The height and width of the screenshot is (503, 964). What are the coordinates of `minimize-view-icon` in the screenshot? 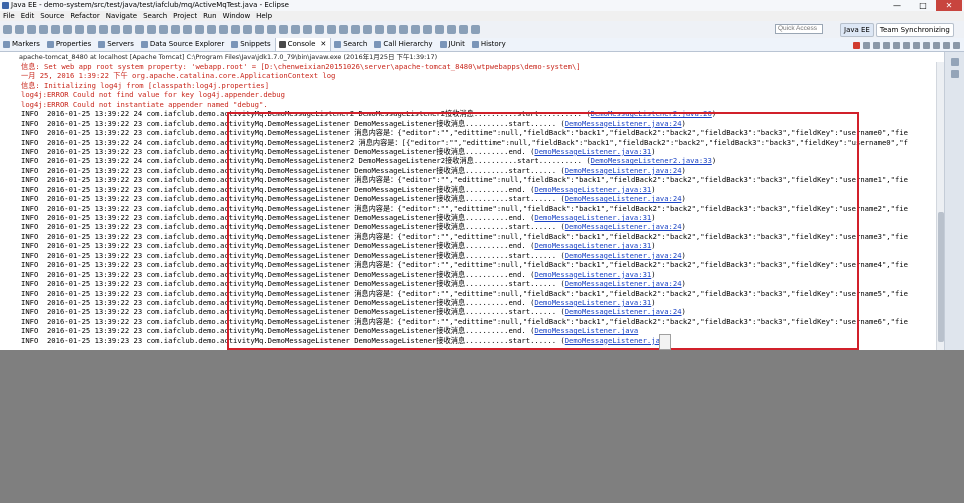 It's located at (946, 45).